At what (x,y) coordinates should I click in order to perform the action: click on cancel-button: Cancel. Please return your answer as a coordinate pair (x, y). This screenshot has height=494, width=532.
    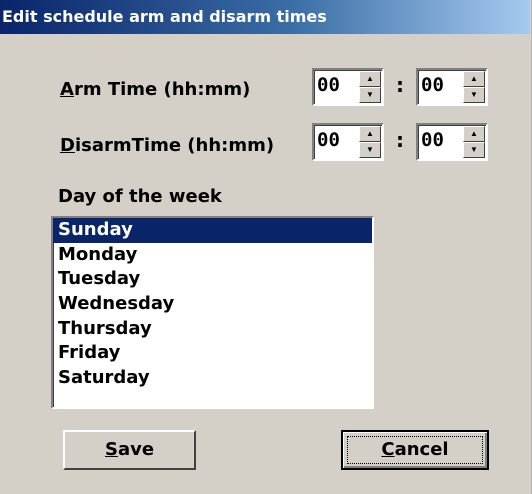
    Looking at the image, I should click on (415, 450).